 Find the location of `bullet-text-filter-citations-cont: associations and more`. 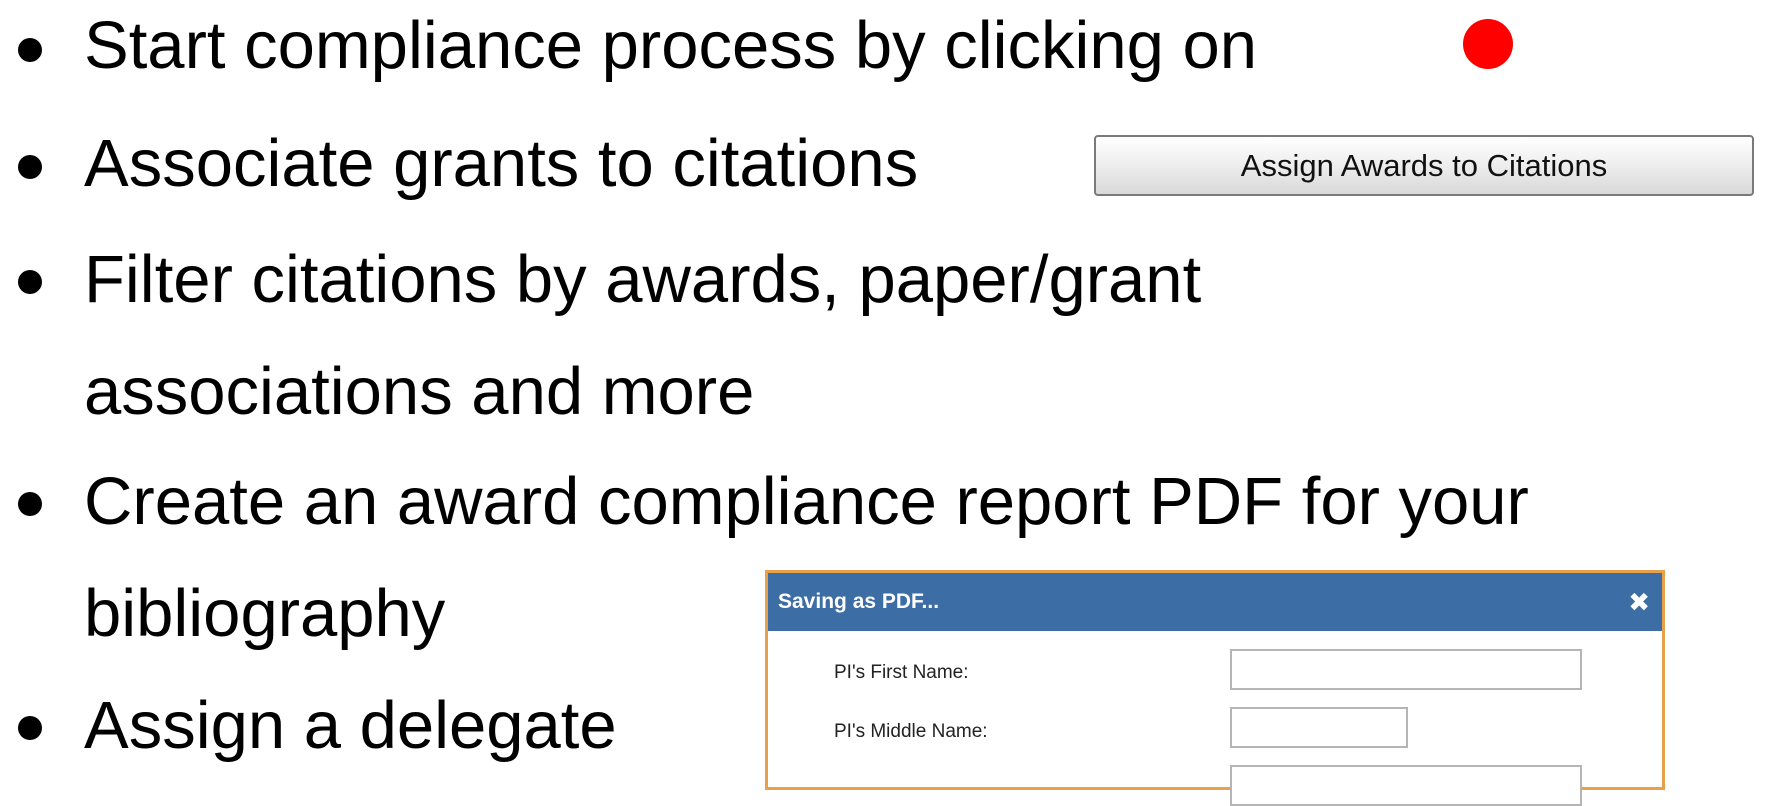

bullet-text-filter-citations-cont: associations and more is located at coordinates (419, 391).